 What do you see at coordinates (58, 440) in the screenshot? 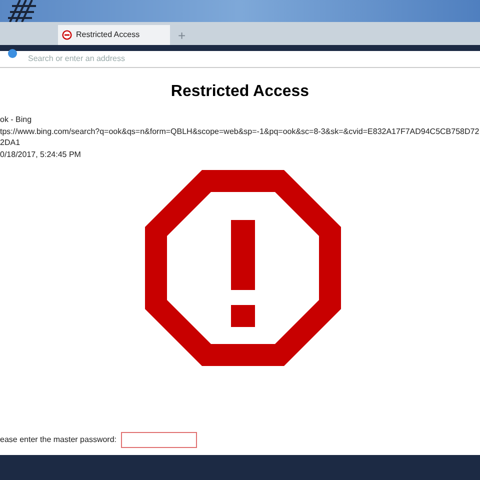
I see `password-label: ease enter the master password:` at bounding box center [58, 440].